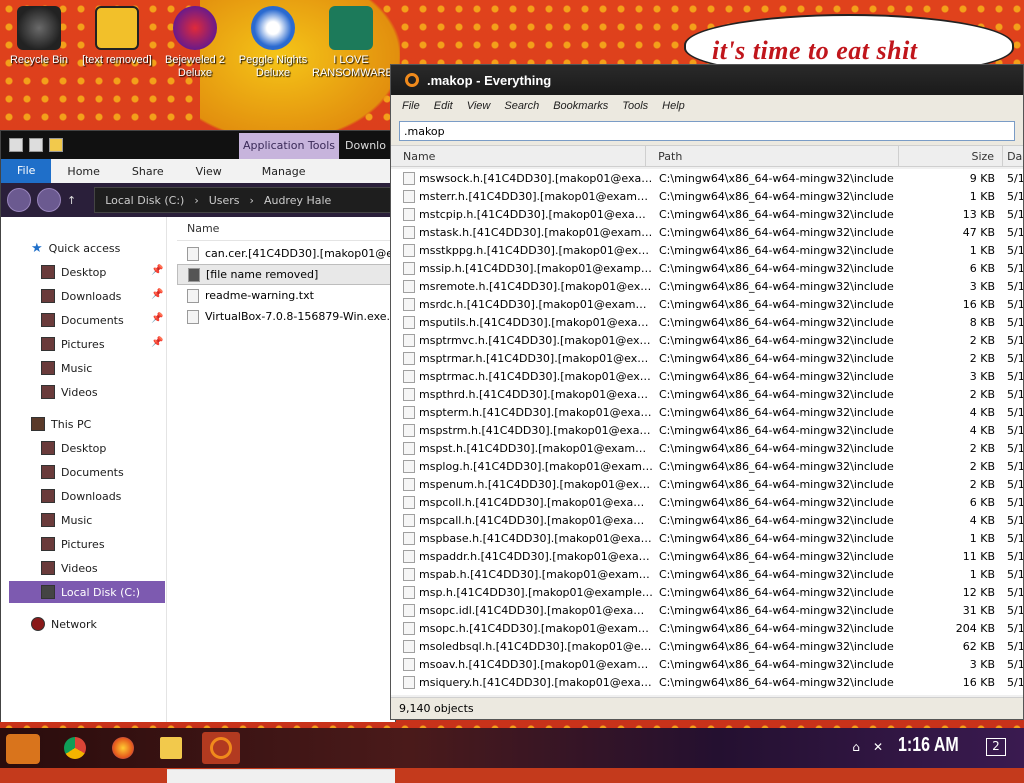 Image resolution: width=1024 pixels, height=783 pixels. I want to click on nav-network: Network, so click(64, 624).